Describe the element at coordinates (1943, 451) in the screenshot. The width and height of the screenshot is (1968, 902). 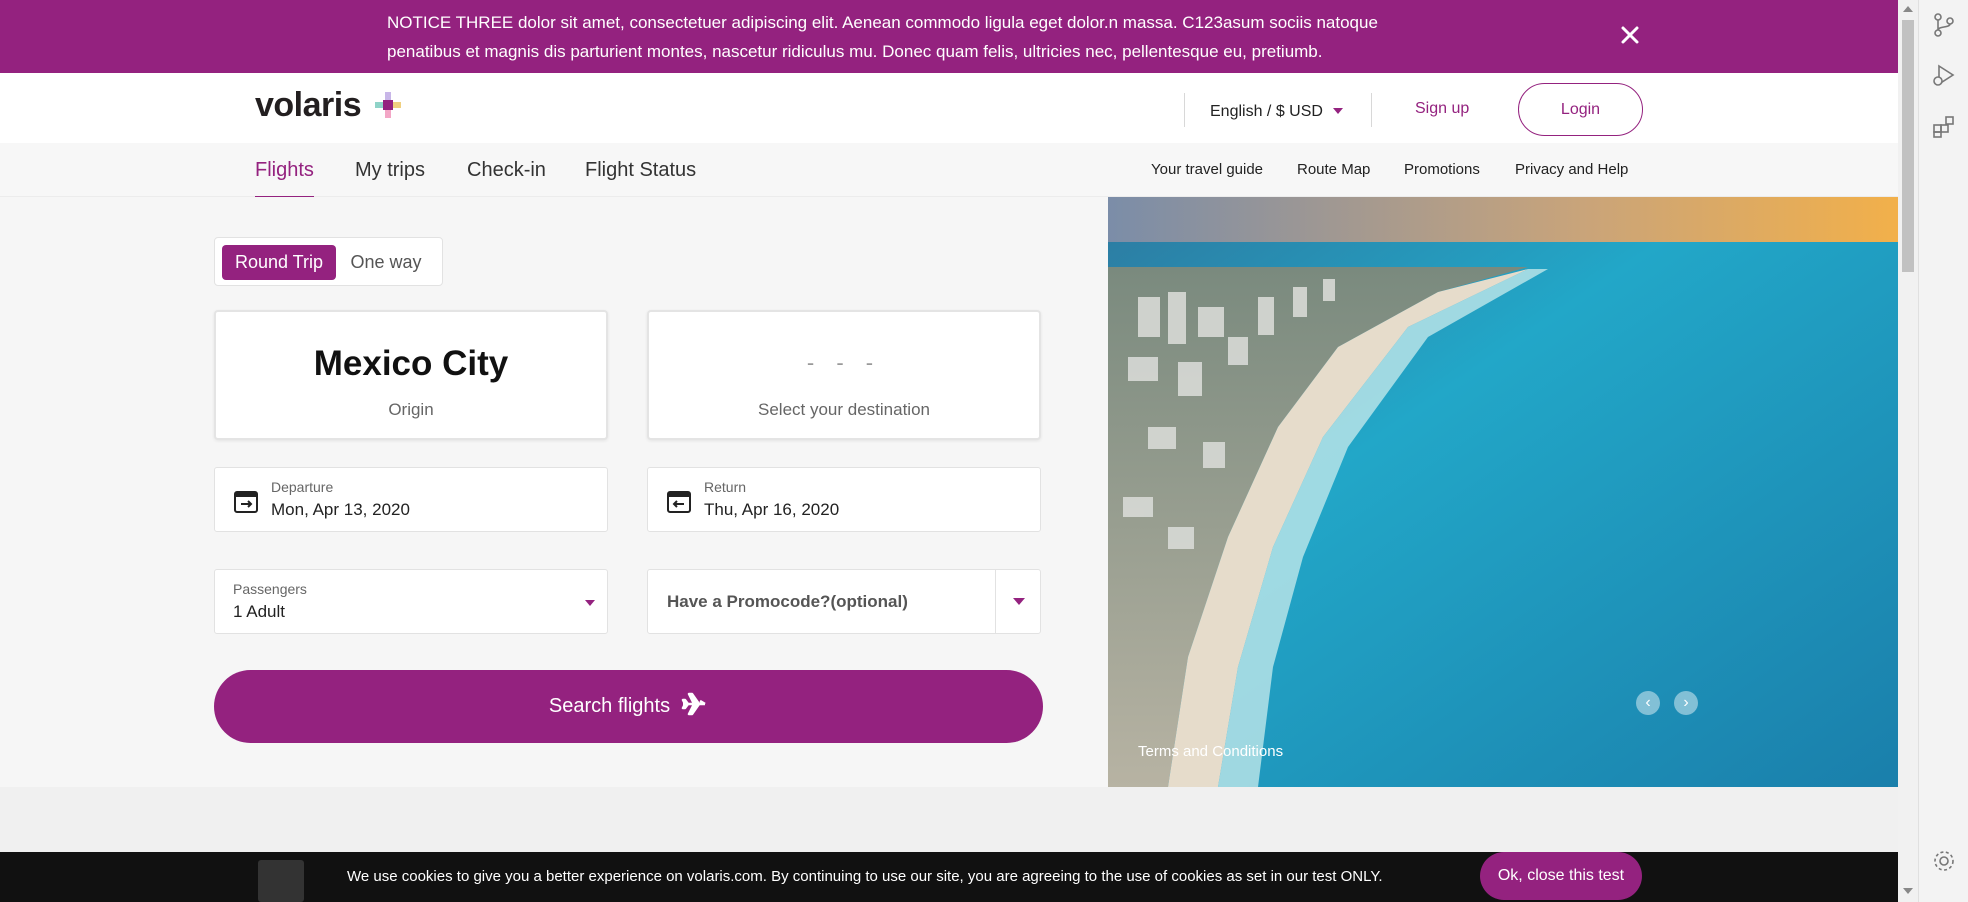
I see `editor-side-toolbar` at that location.